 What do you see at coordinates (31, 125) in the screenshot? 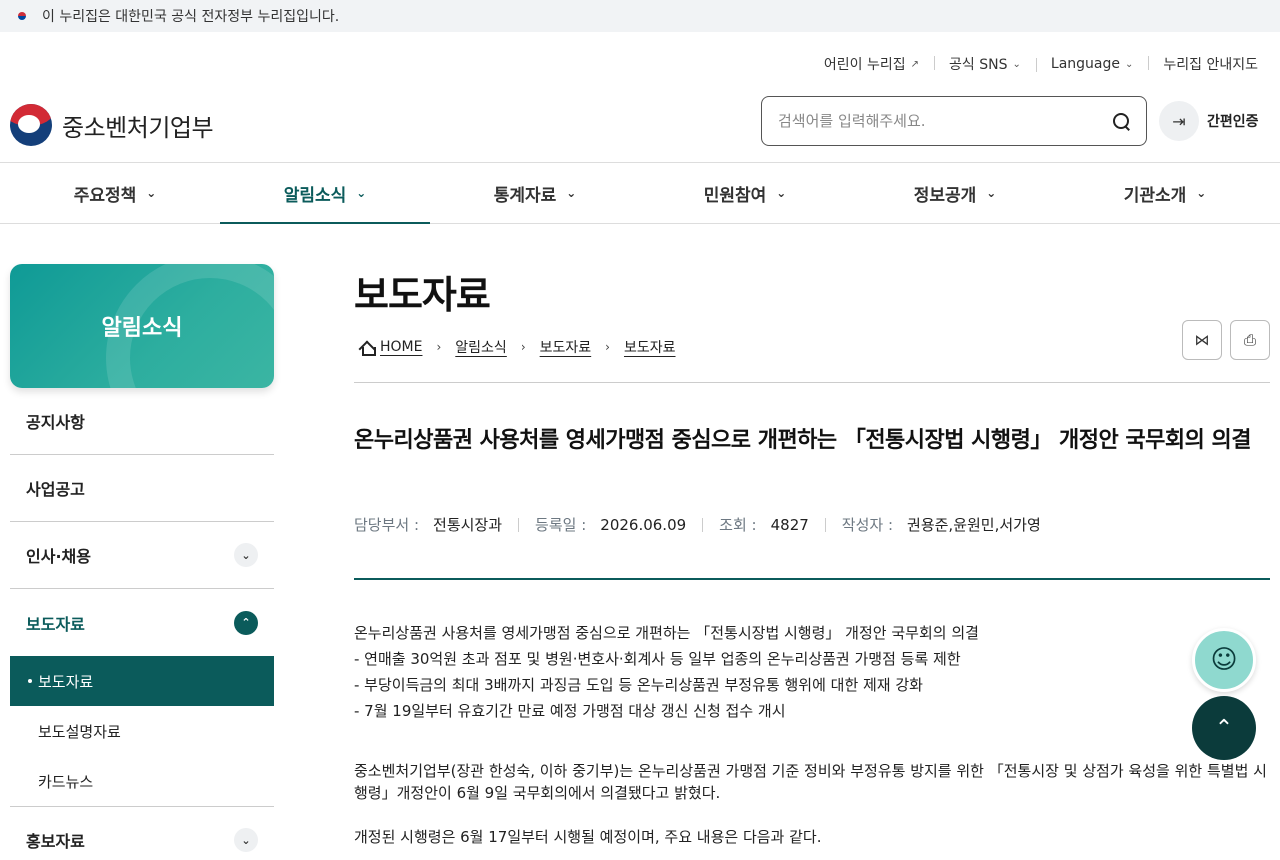
I see `government-emblem-icon` at bounding box center [31, 125].